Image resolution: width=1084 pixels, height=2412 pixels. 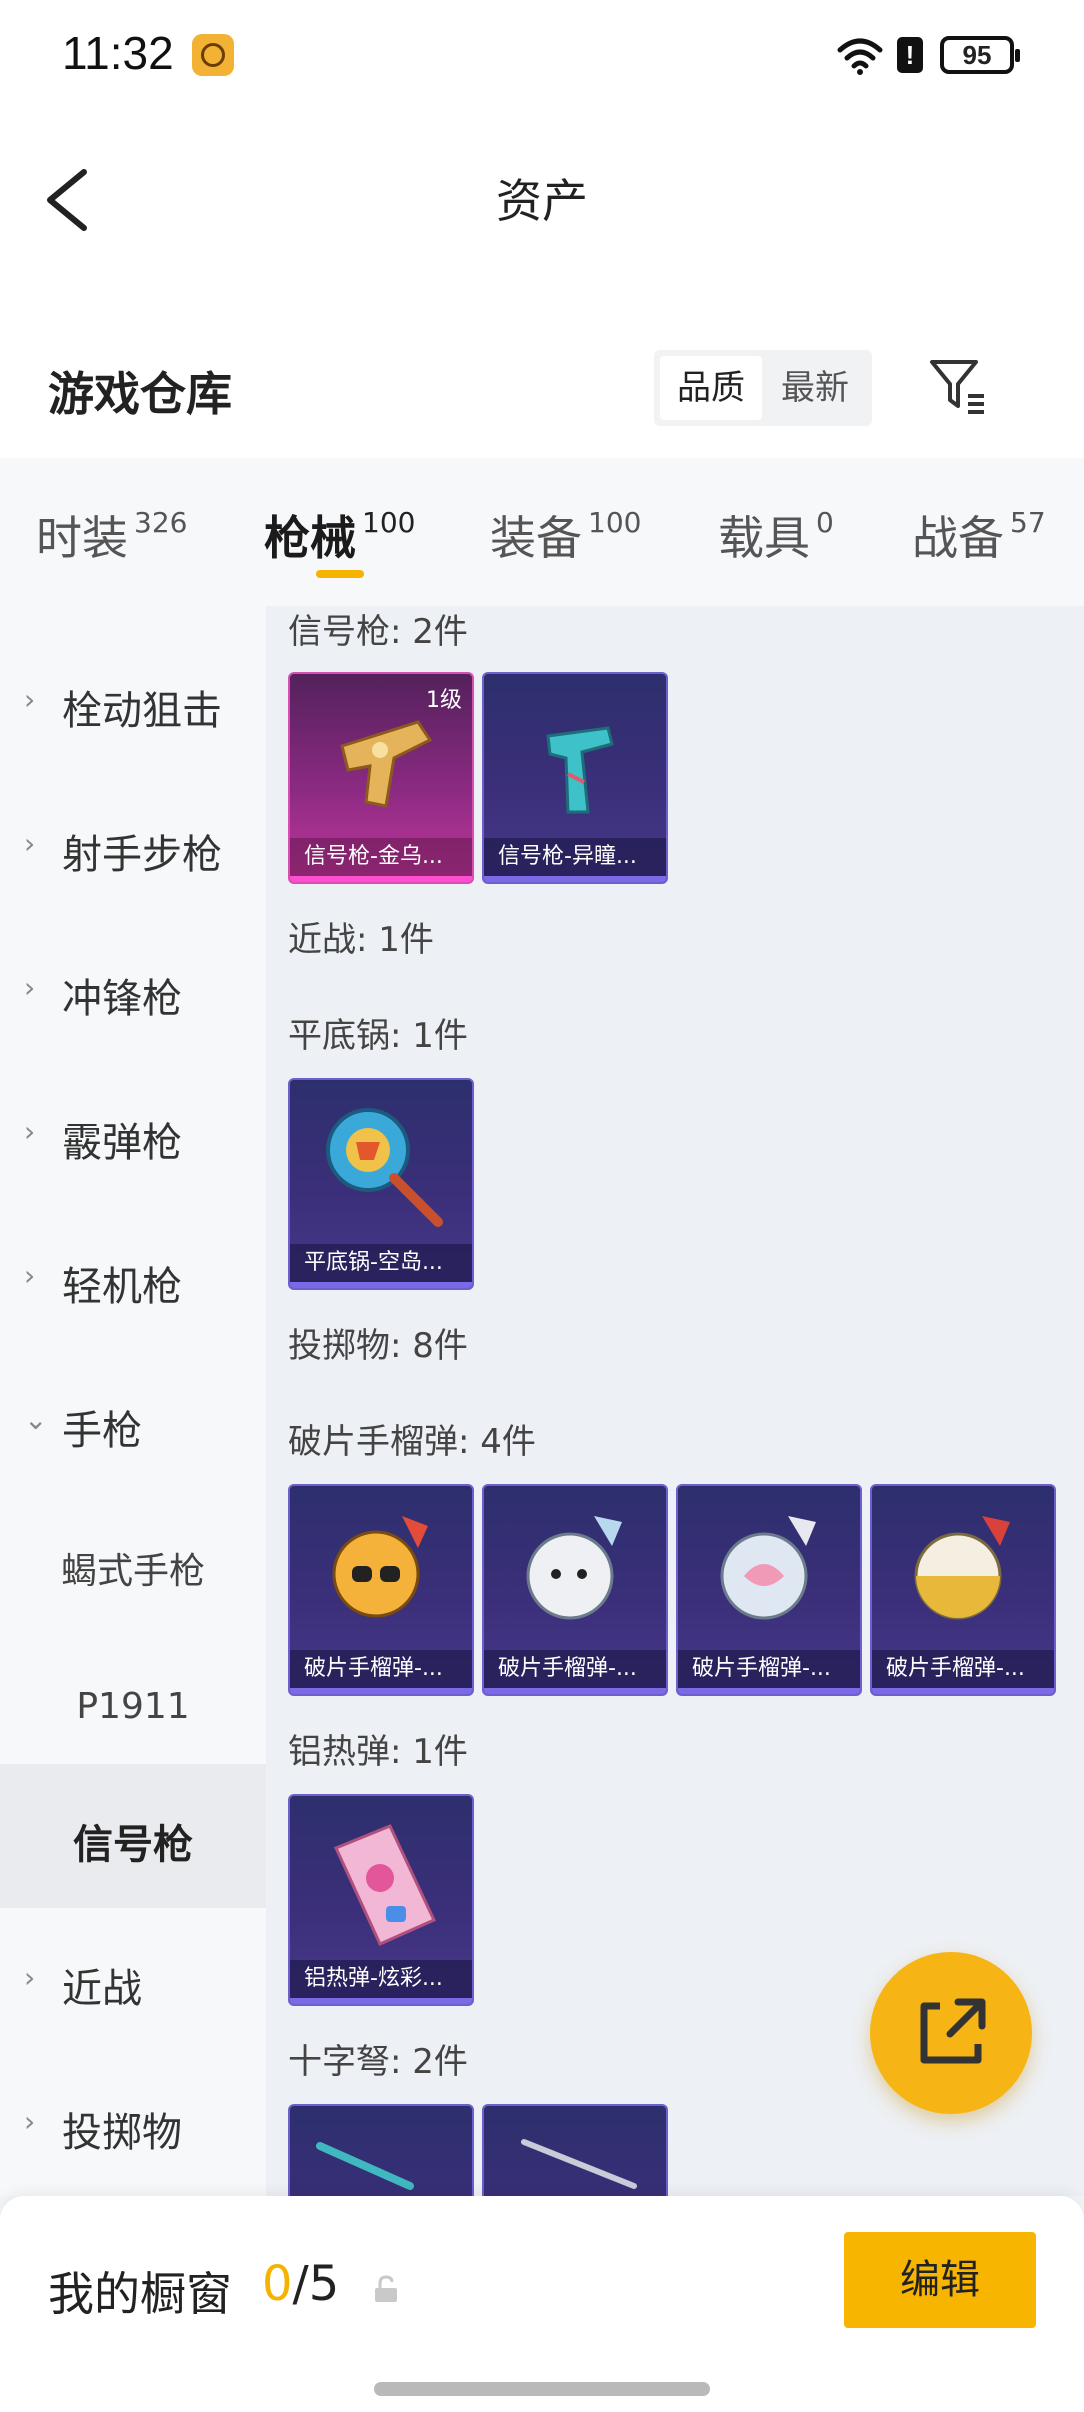 I want to click on showcase-total: /5, so click(x=316, y=2284).